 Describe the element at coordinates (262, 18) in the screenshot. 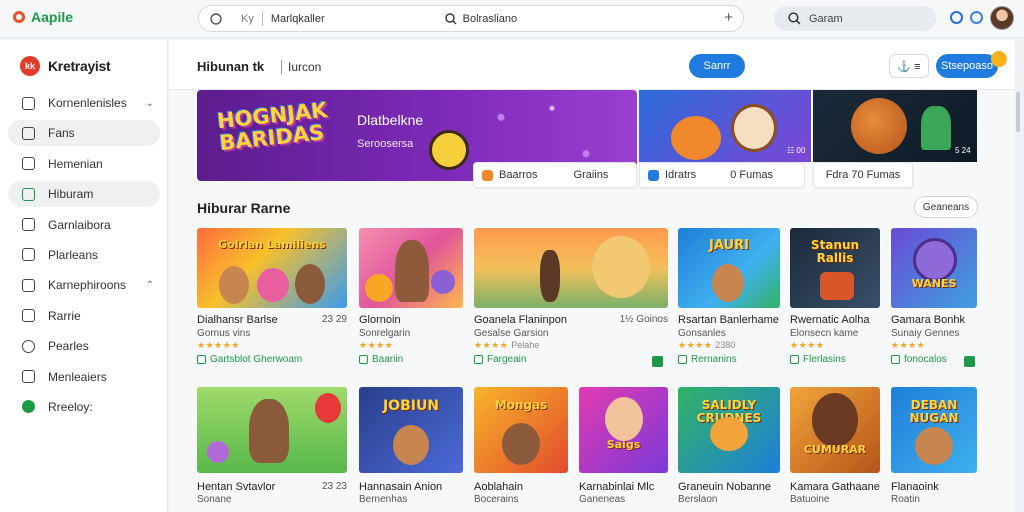

I see `address-separator` at that location.